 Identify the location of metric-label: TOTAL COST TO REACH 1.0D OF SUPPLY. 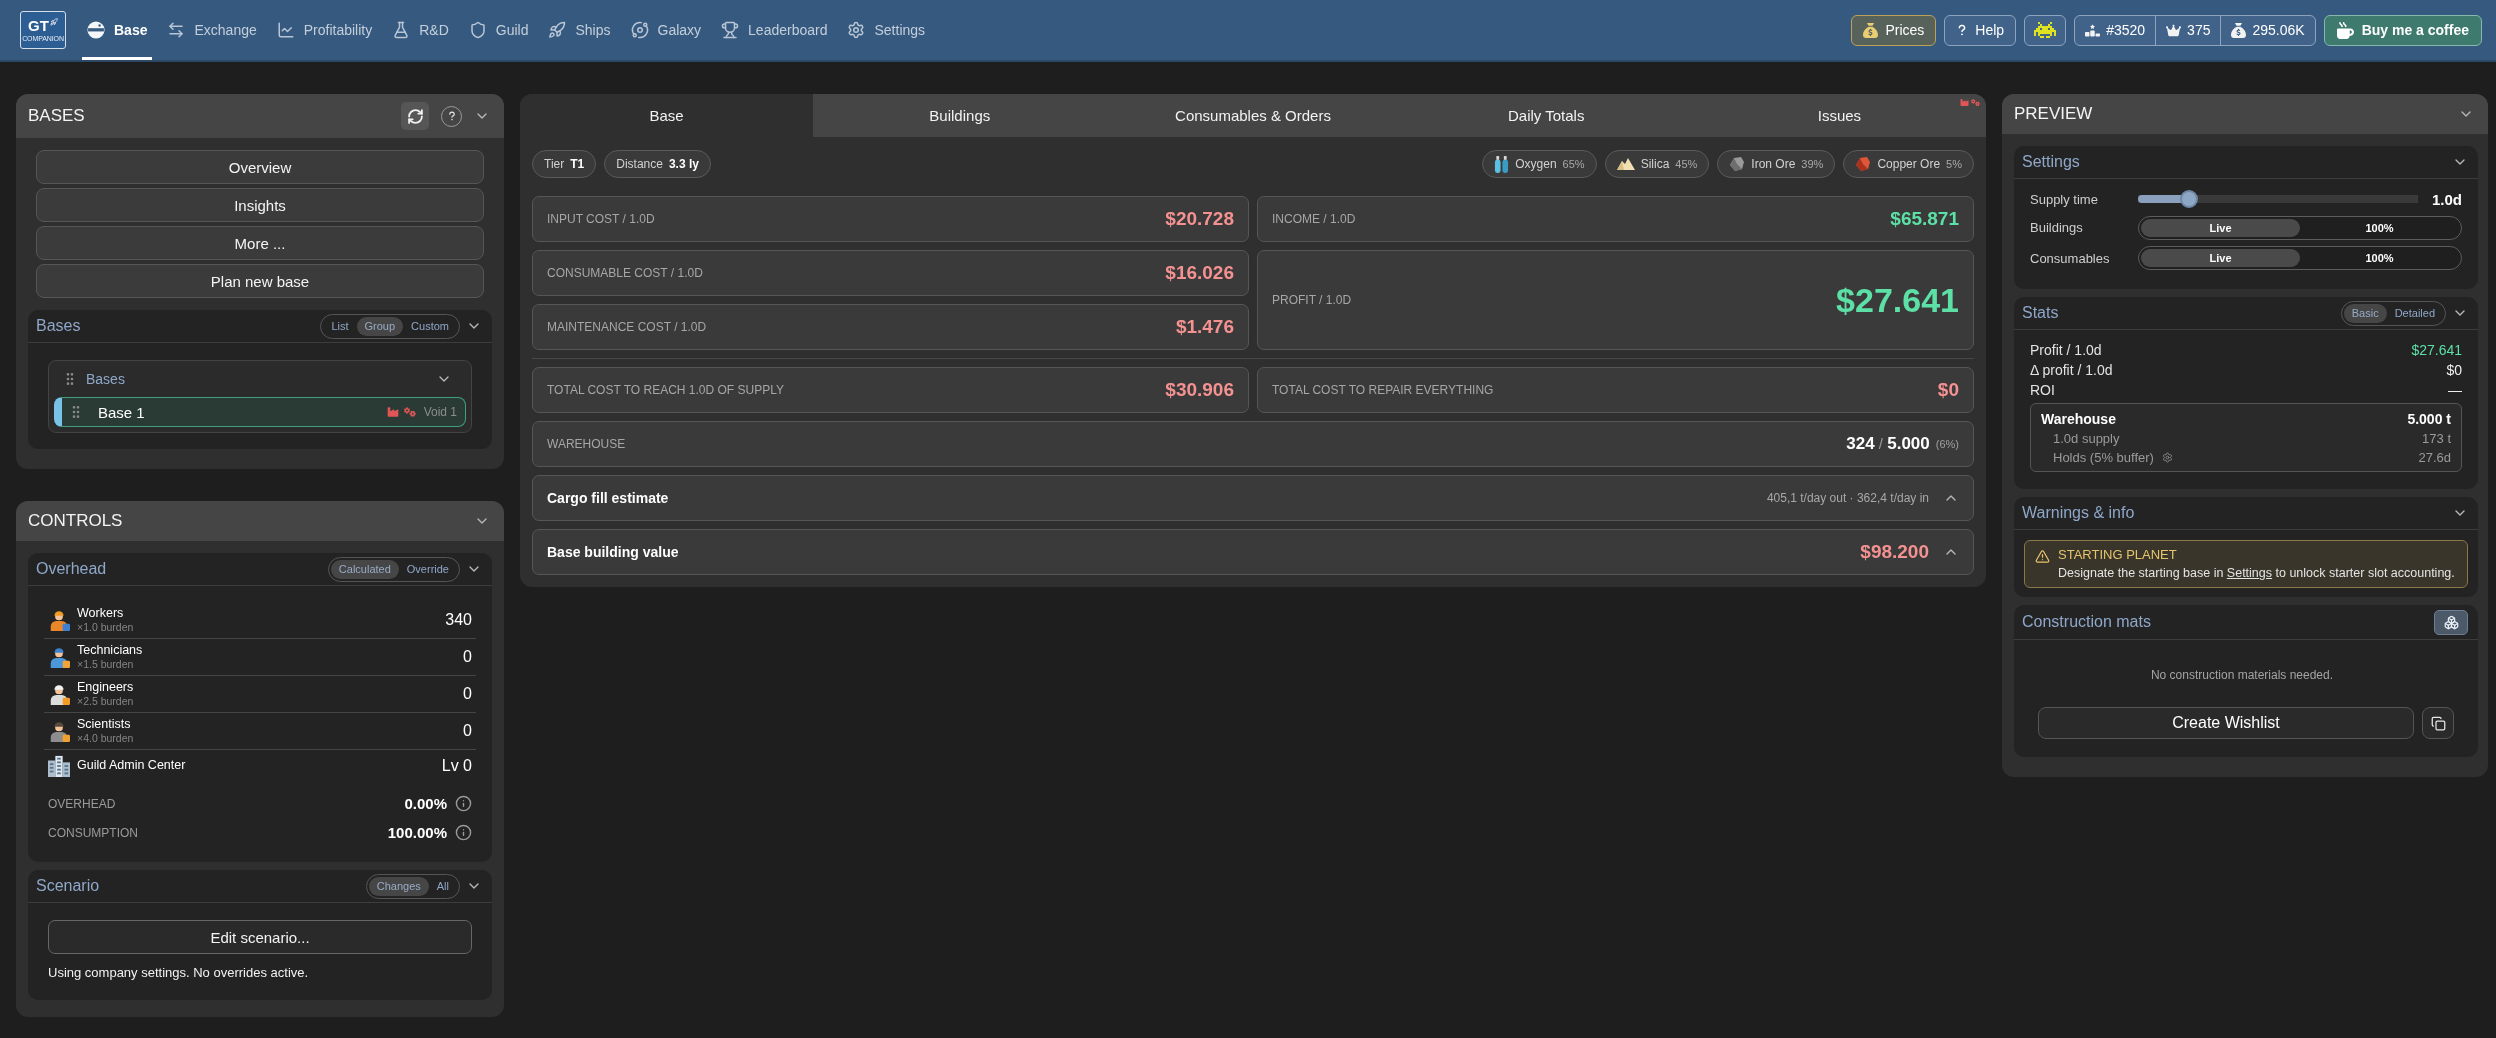
(665, 390).